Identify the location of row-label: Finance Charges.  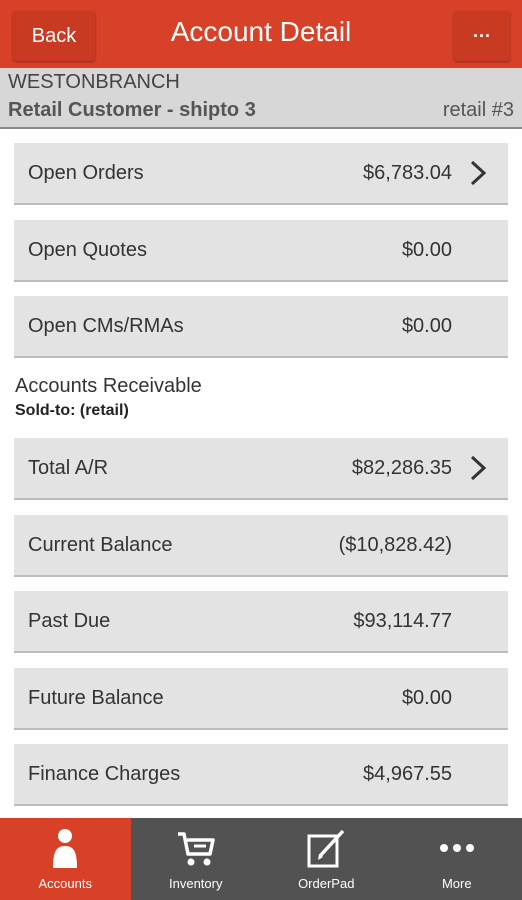
(104, 774).